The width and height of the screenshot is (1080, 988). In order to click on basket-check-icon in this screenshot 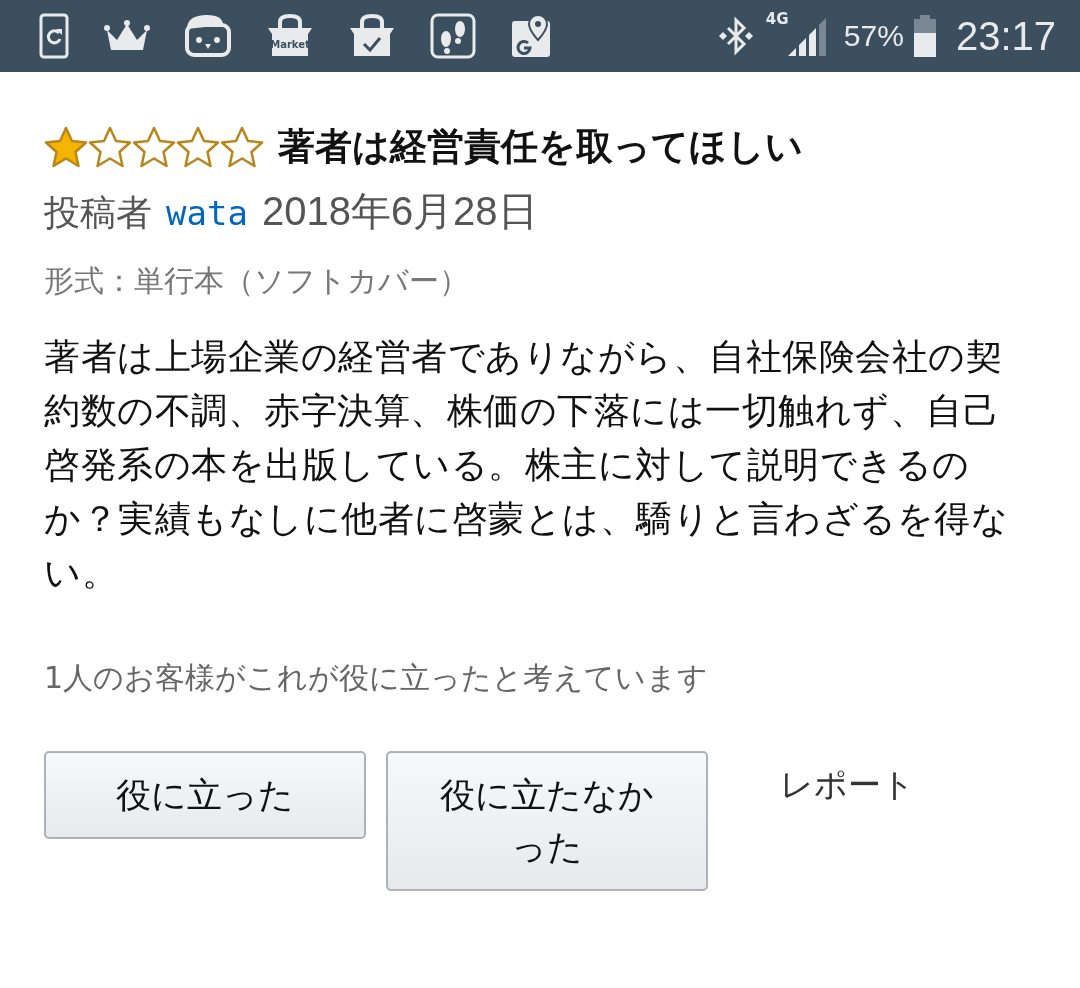, I will do `click(372, 36)`.